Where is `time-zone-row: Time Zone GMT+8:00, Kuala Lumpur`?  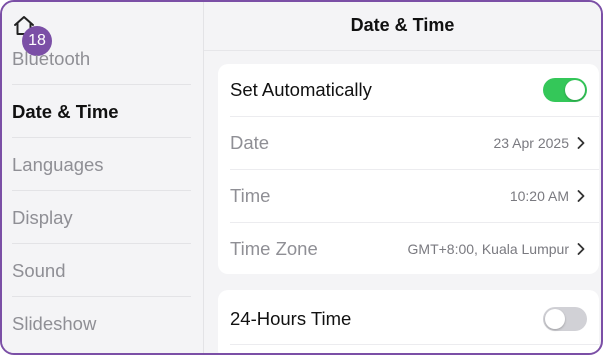 time-zone-row: Time Zone GMT+8:00, Kuala Lumpur is located at coordinates (414, 249).